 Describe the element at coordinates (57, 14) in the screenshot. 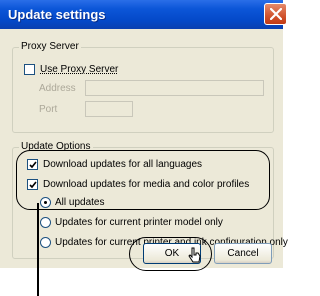

I see `window-title: Update settings` at that location.